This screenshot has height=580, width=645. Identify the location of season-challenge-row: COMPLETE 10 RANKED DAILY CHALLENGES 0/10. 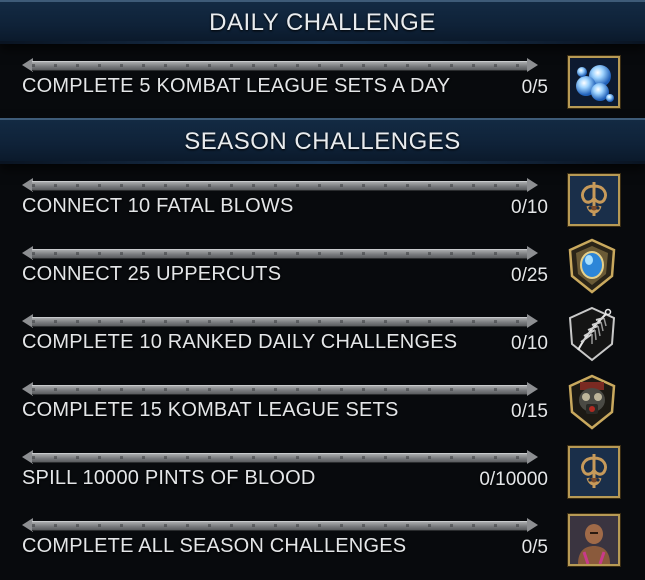
(322, 341).